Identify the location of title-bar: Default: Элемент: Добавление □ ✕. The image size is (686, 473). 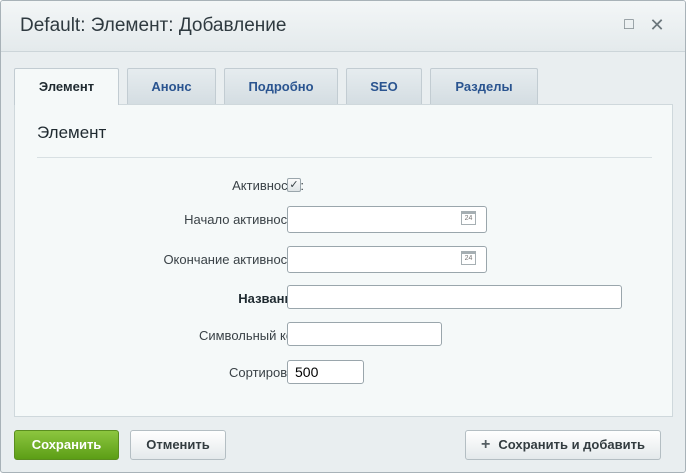
(343, 26).